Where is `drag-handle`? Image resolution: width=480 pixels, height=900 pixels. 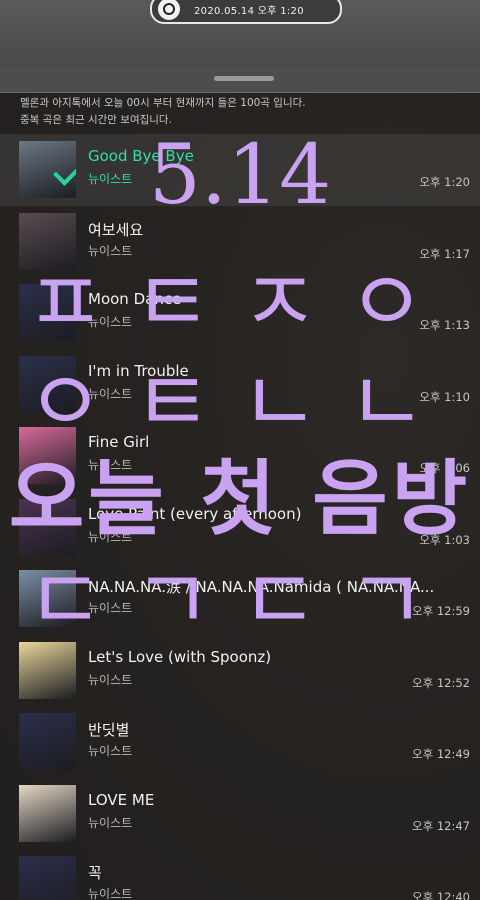
drag-handle is located at coordinates (244, 78).